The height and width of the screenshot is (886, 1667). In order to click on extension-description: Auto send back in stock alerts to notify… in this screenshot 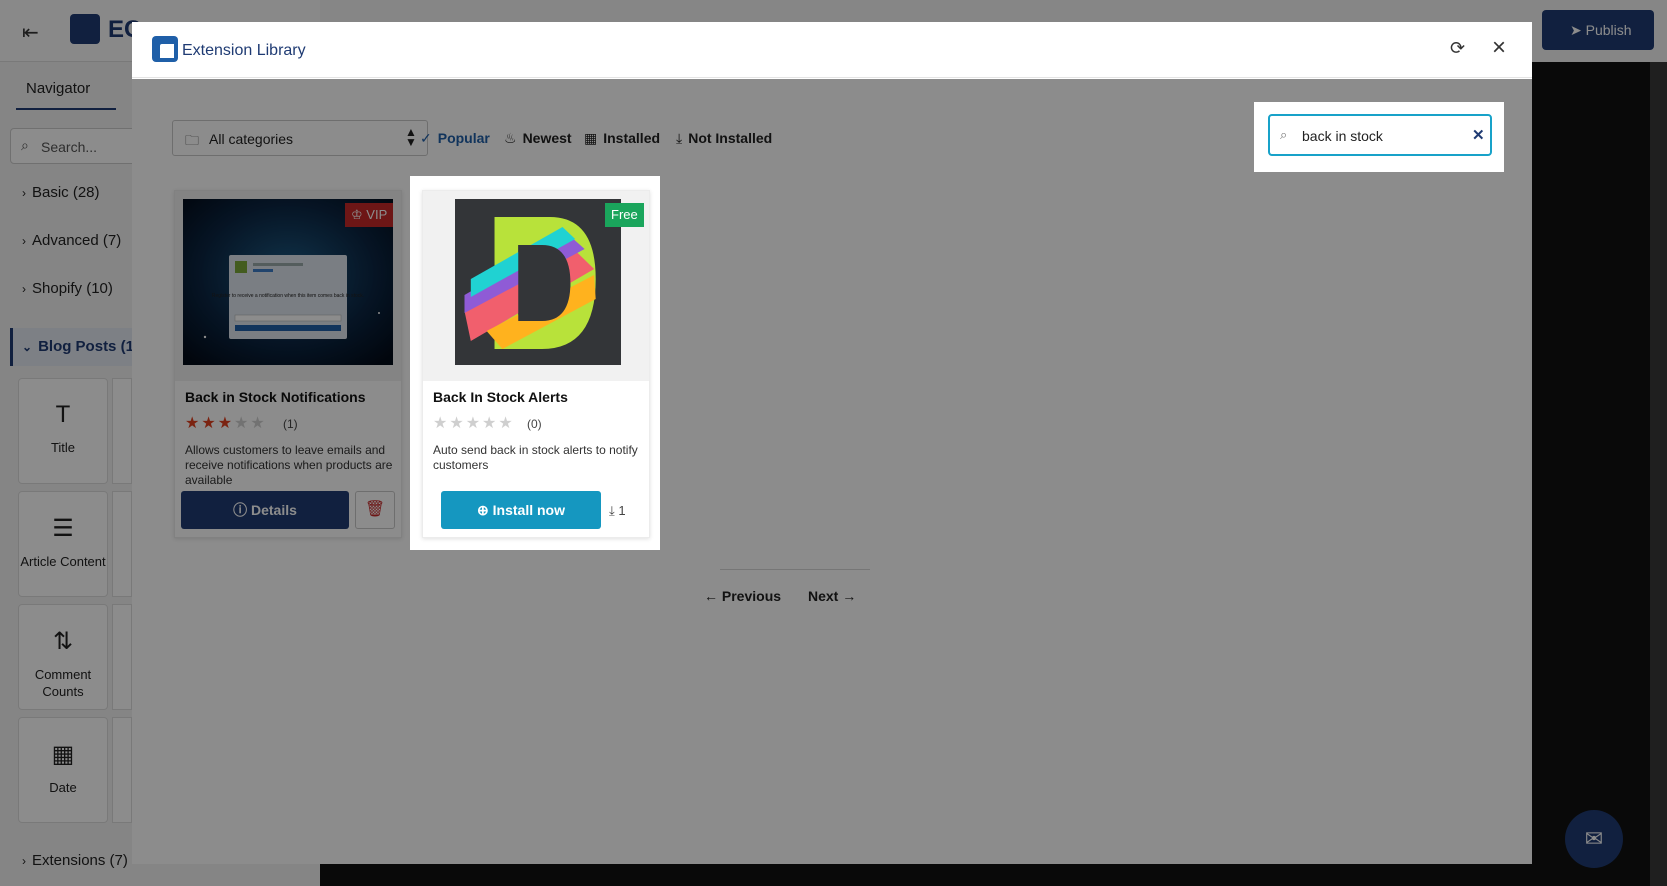, I will do `click(535, 457)`.